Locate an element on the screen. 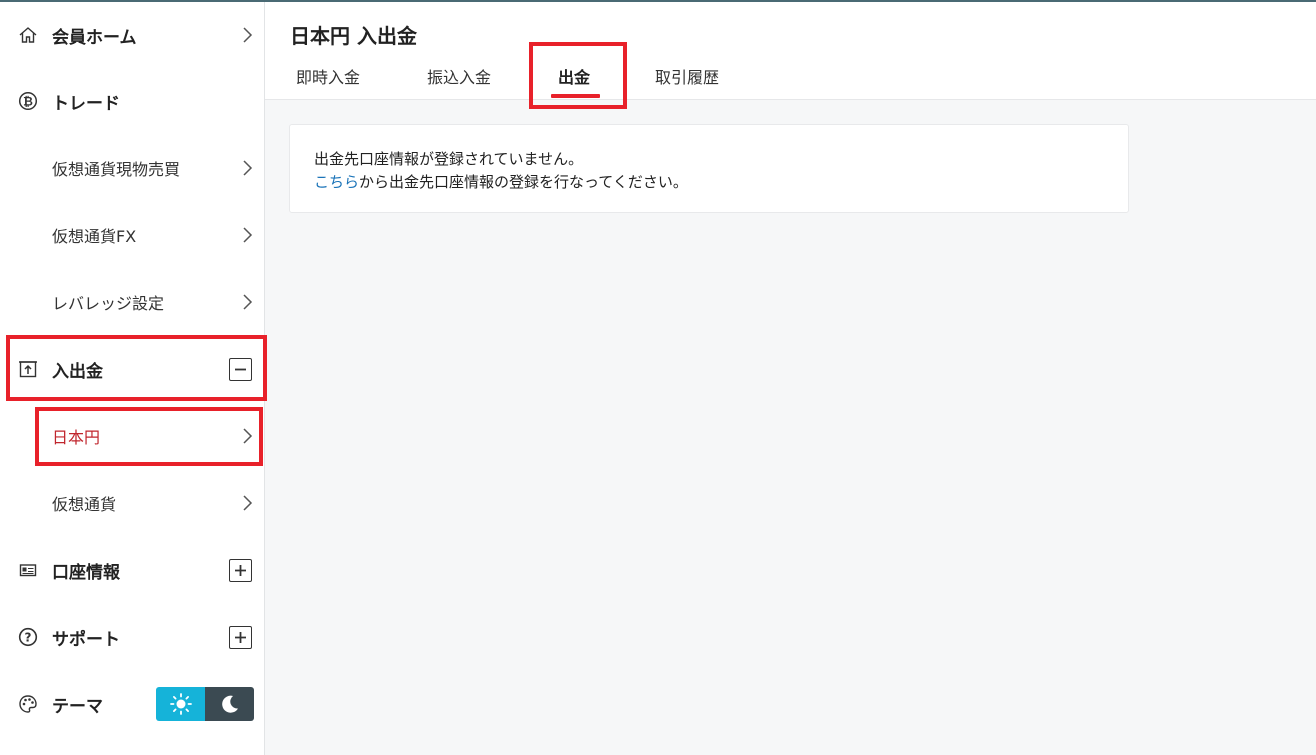  sidebar-item-label: 口座情報 is located at coordinates (86, 572).